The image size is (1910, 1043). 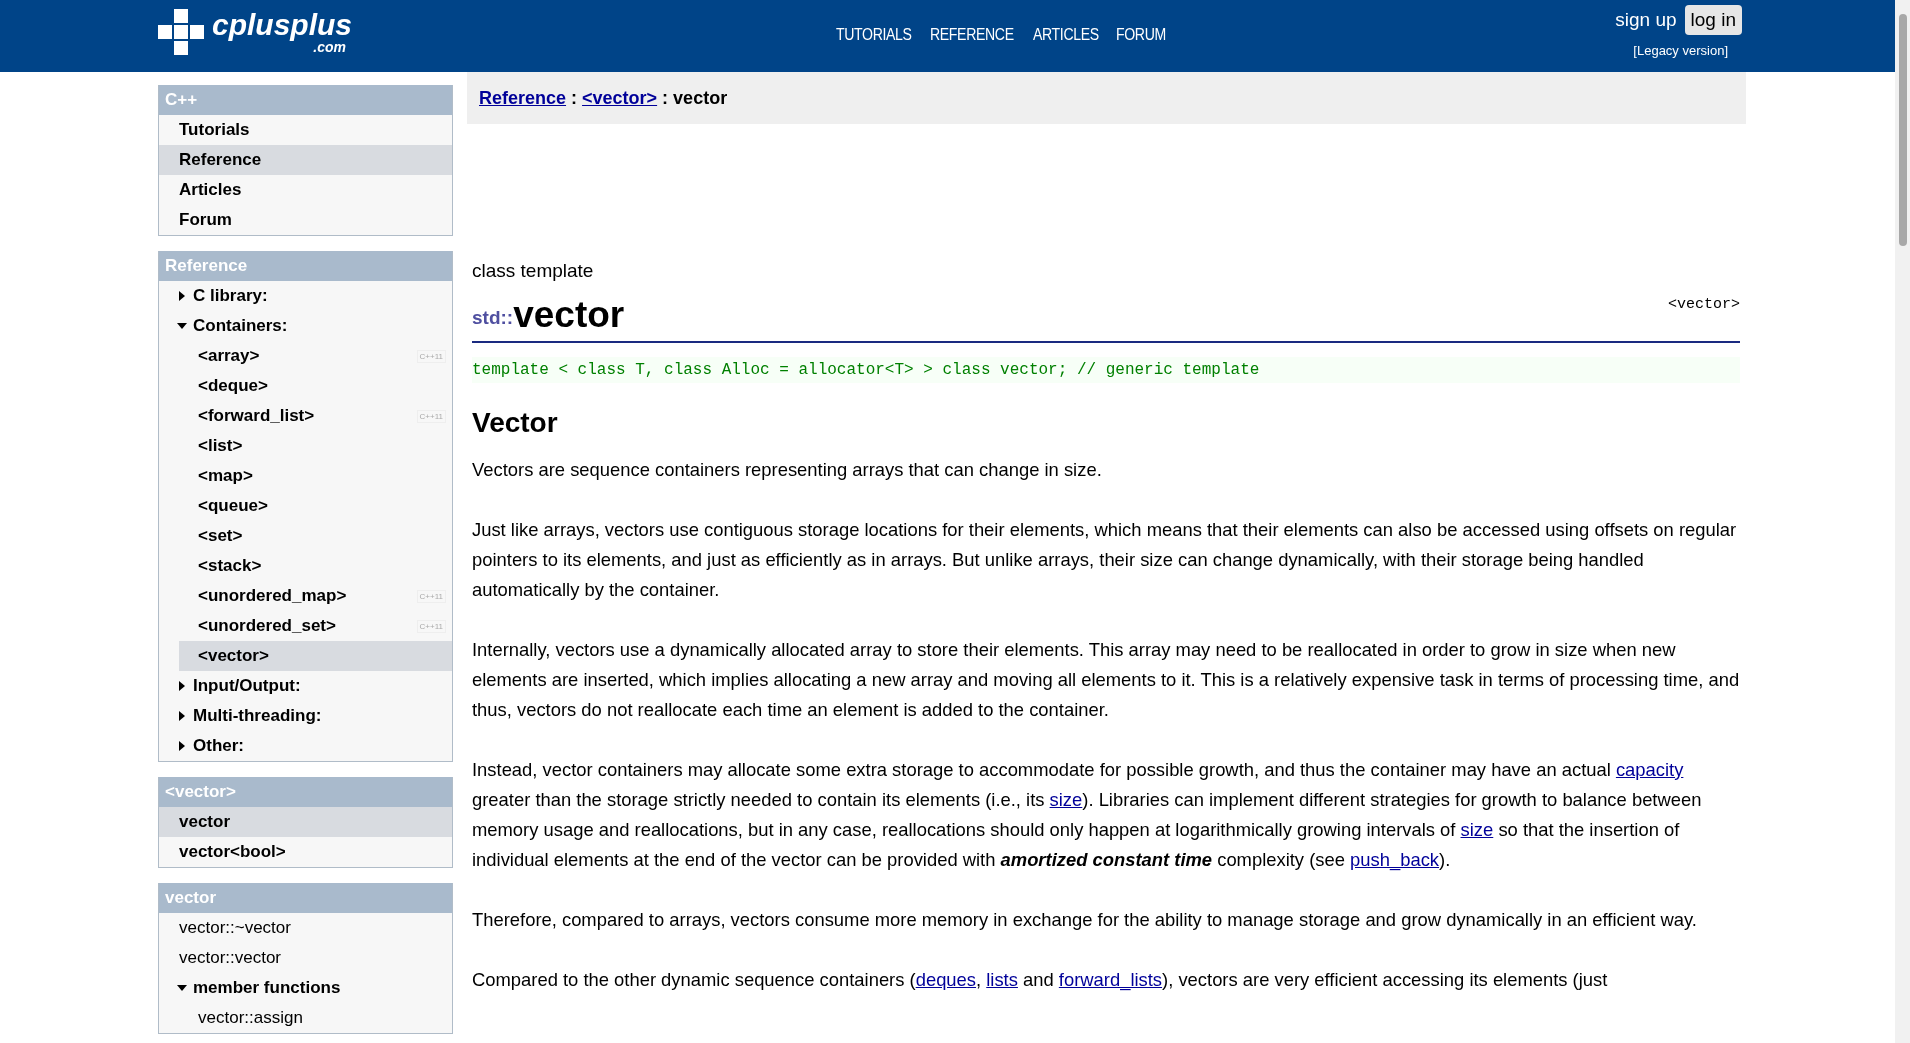 I want to click on nav-link: FORUM, so click(x=1140, y=35).